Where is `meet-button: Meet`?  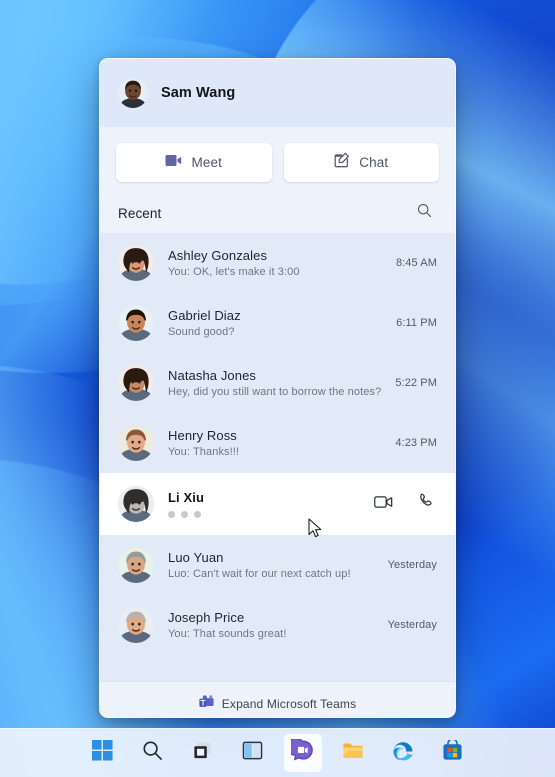 meet-button: Meet is located at coordinates (194, 162).